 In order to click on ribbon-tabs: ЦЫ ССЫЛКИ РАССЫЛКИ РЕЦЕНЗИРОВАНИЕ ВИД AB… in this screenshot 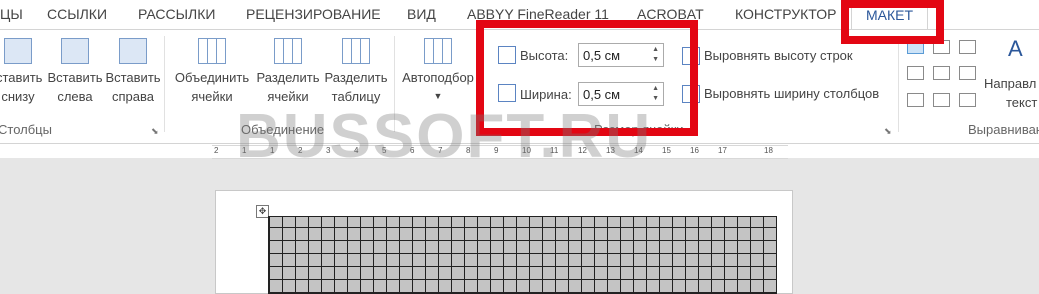, I will do `click(519, 15)`.